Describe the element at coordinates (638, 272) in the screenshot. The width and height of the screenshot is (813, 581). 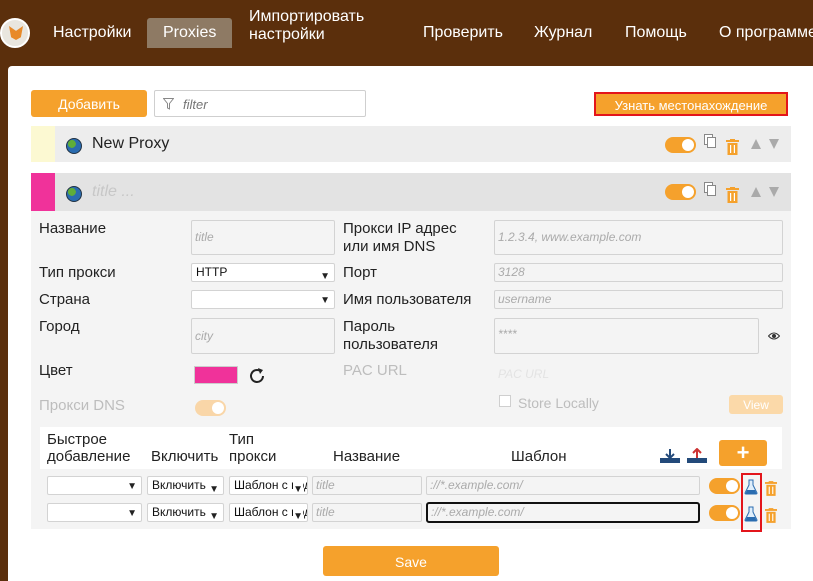
I see `port-input: 3128` at that location.